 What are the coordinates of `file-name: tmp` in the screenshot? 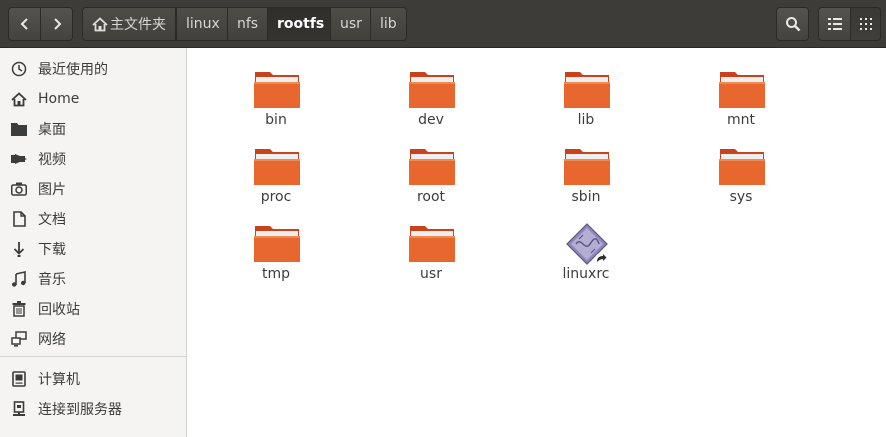 It's located at (275, 274).